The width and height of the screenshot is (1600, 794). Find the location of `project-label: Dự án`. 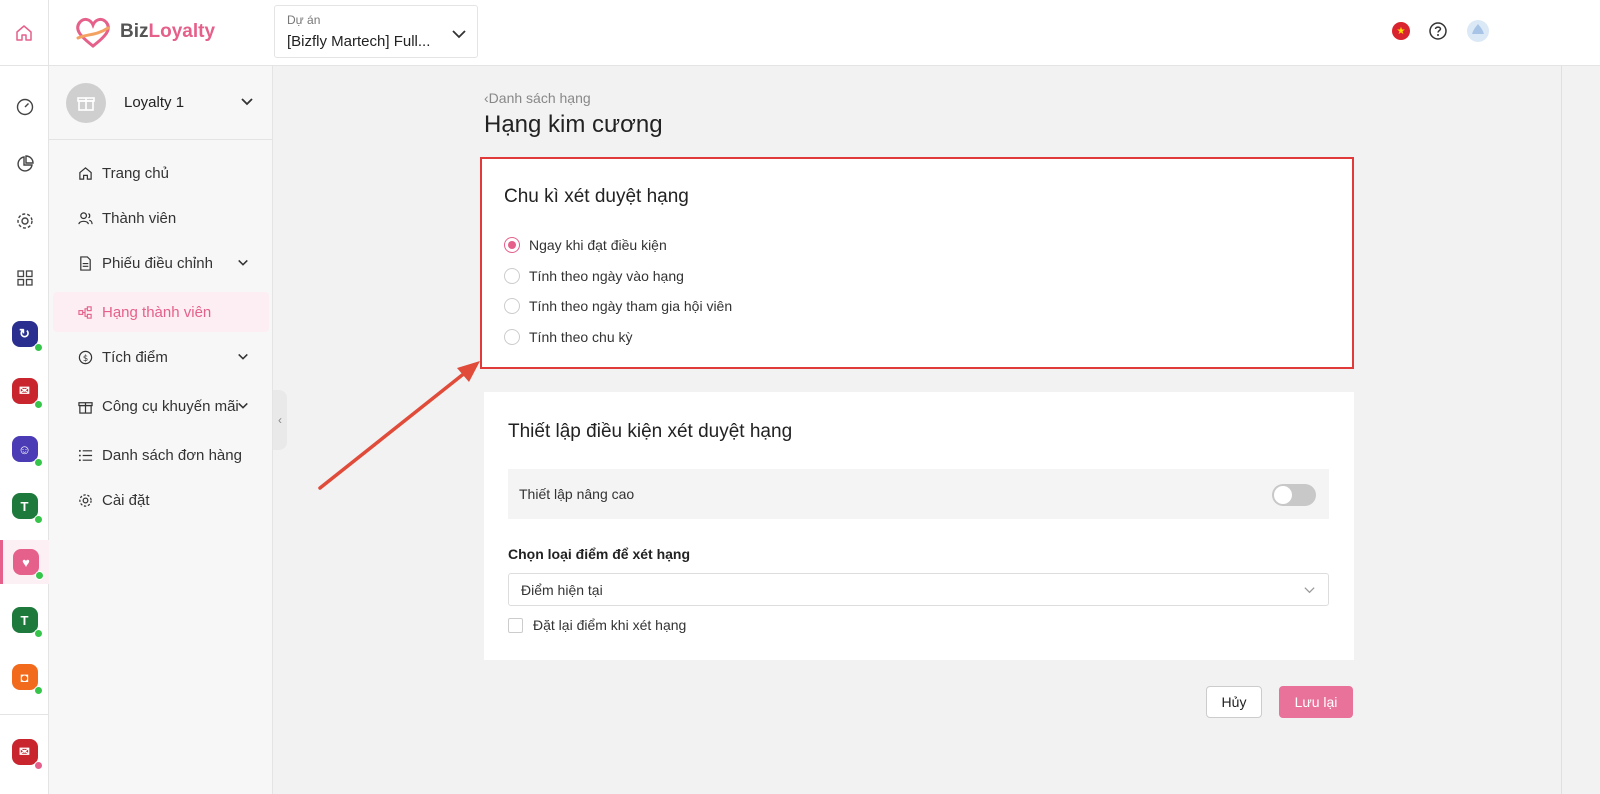

project-label: Dự án is located at coordinates (304, 20).